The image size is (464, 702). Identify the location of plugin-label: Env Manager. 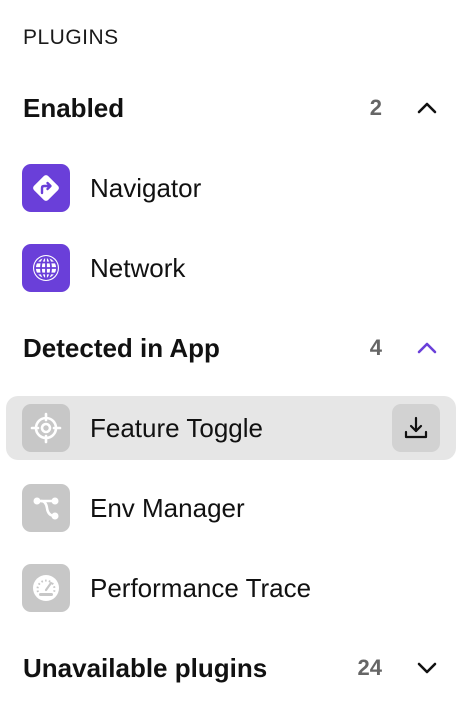
(167, 508).